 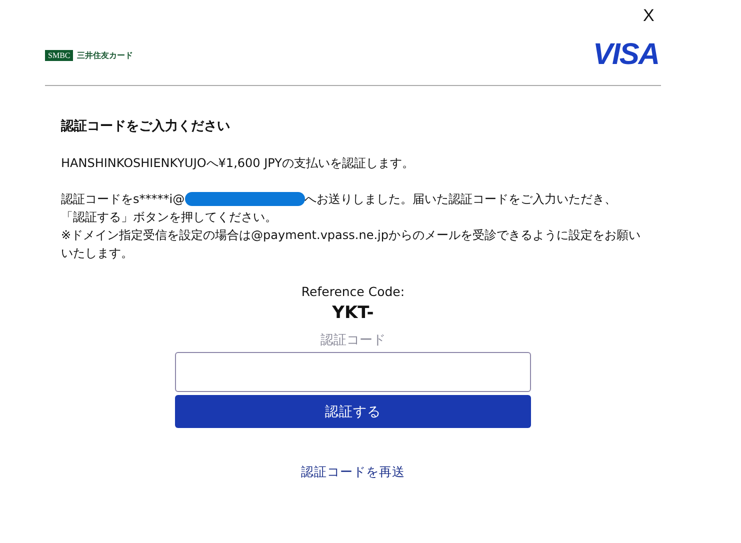 What do you see at coordinates (59, 55) in the screenshot?
I see `logo-badge: SMBC` at bounding box center [59, 55].